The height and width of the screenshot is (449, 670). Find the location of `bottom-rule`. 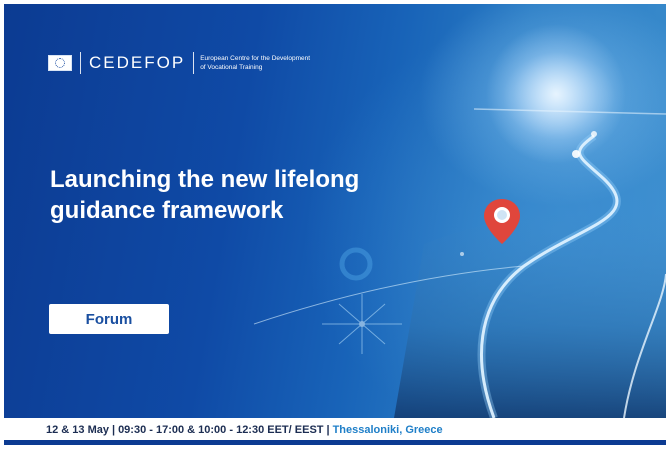

bottom-rule is located at coordinates (335, 442).